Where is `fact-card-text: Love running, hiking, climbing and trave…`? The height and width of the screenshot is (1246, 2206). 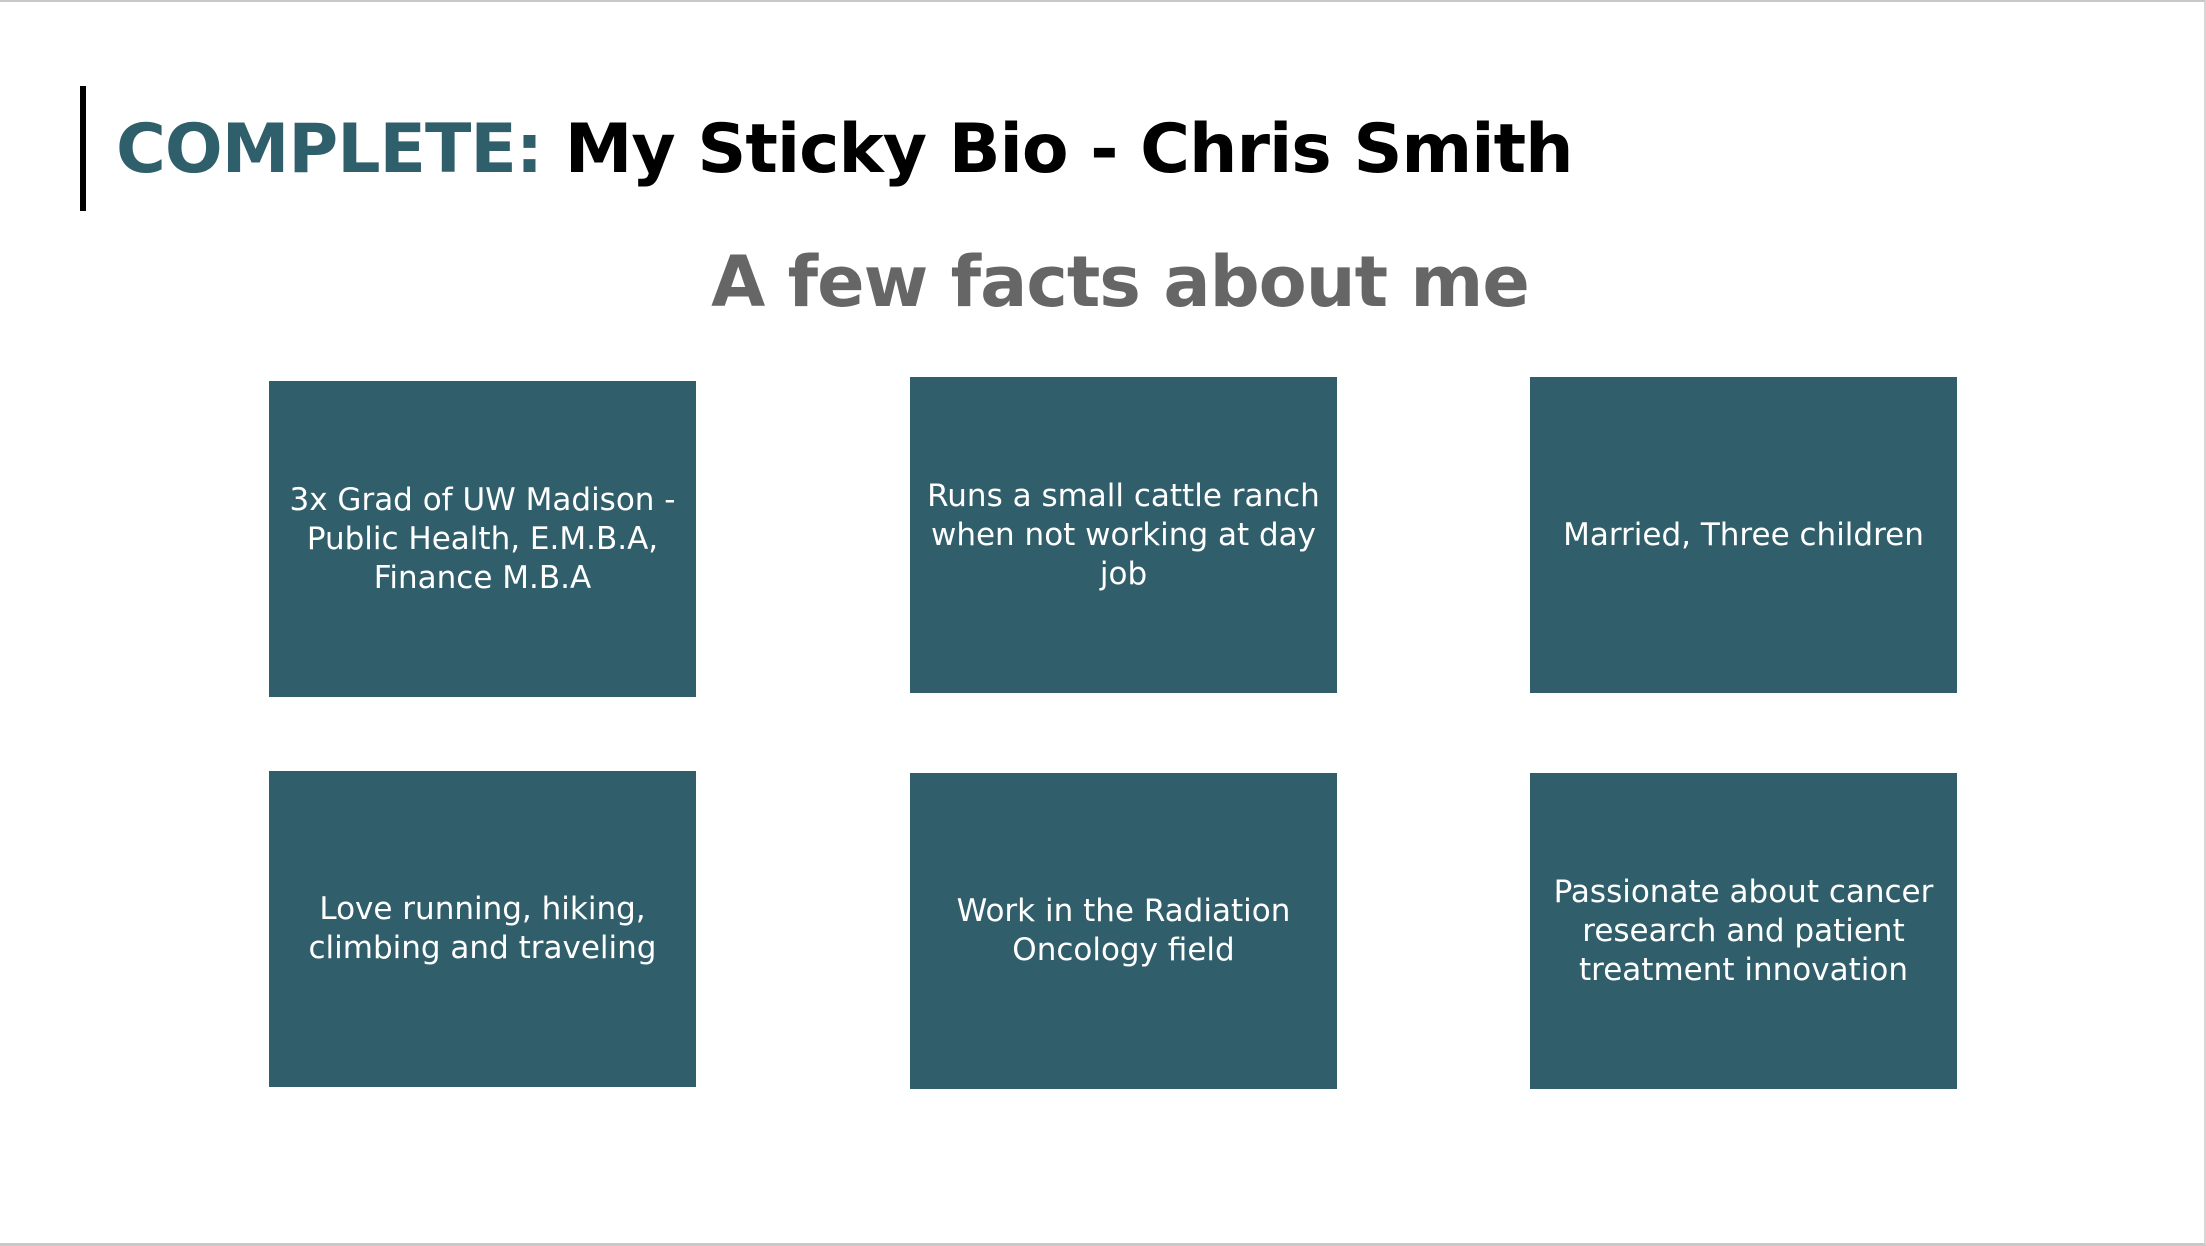 fact-card-text: Love running, hiking, climbing and trave… is located at coordinates (482, 928).